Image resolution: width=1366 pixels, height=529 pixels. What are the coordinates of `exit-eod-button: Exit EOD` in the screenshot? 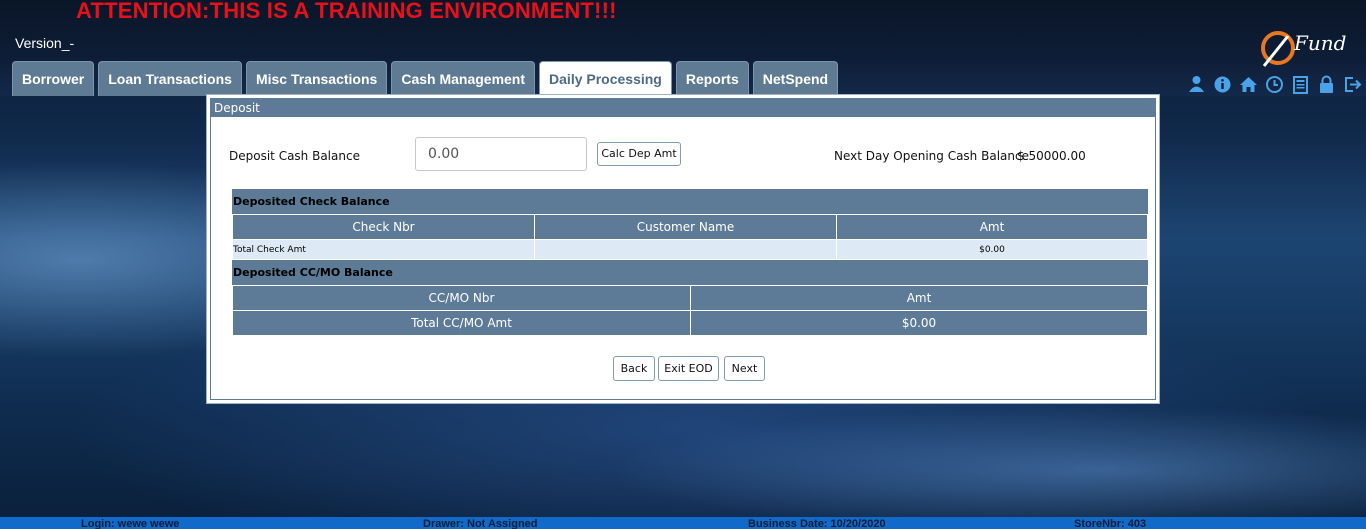 It's located at (688, 368).